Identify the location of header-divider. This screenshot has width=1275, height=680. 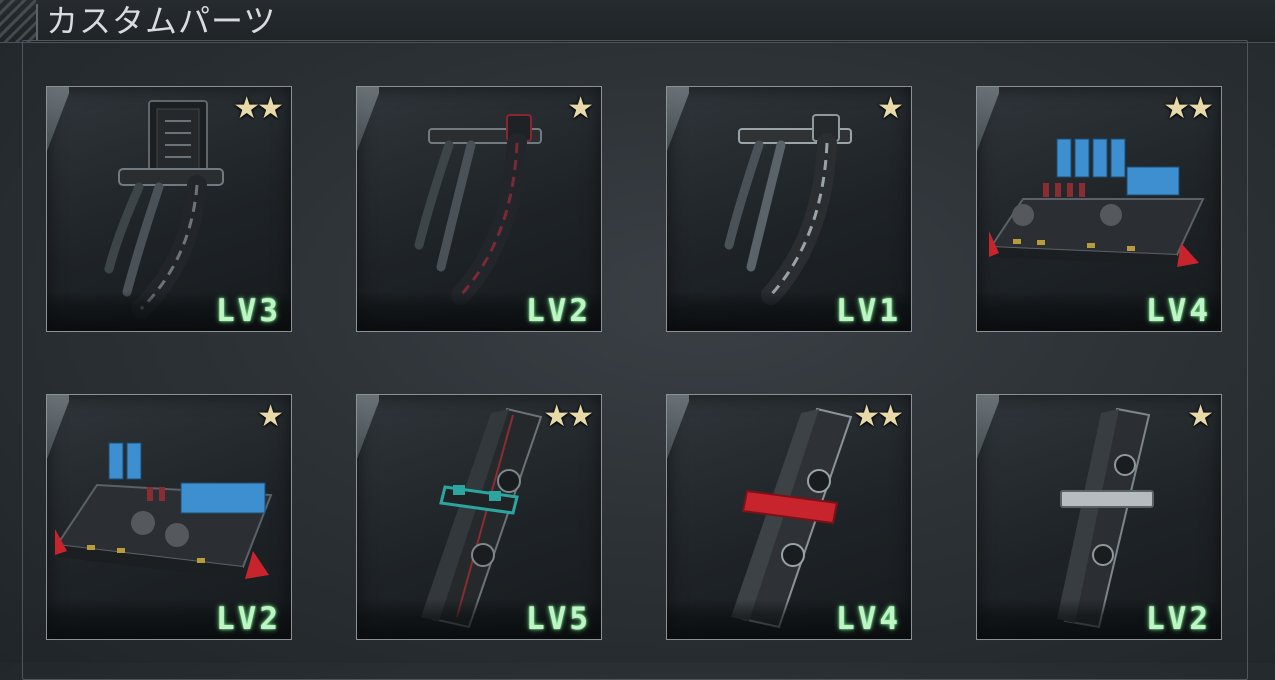
(37, 22).